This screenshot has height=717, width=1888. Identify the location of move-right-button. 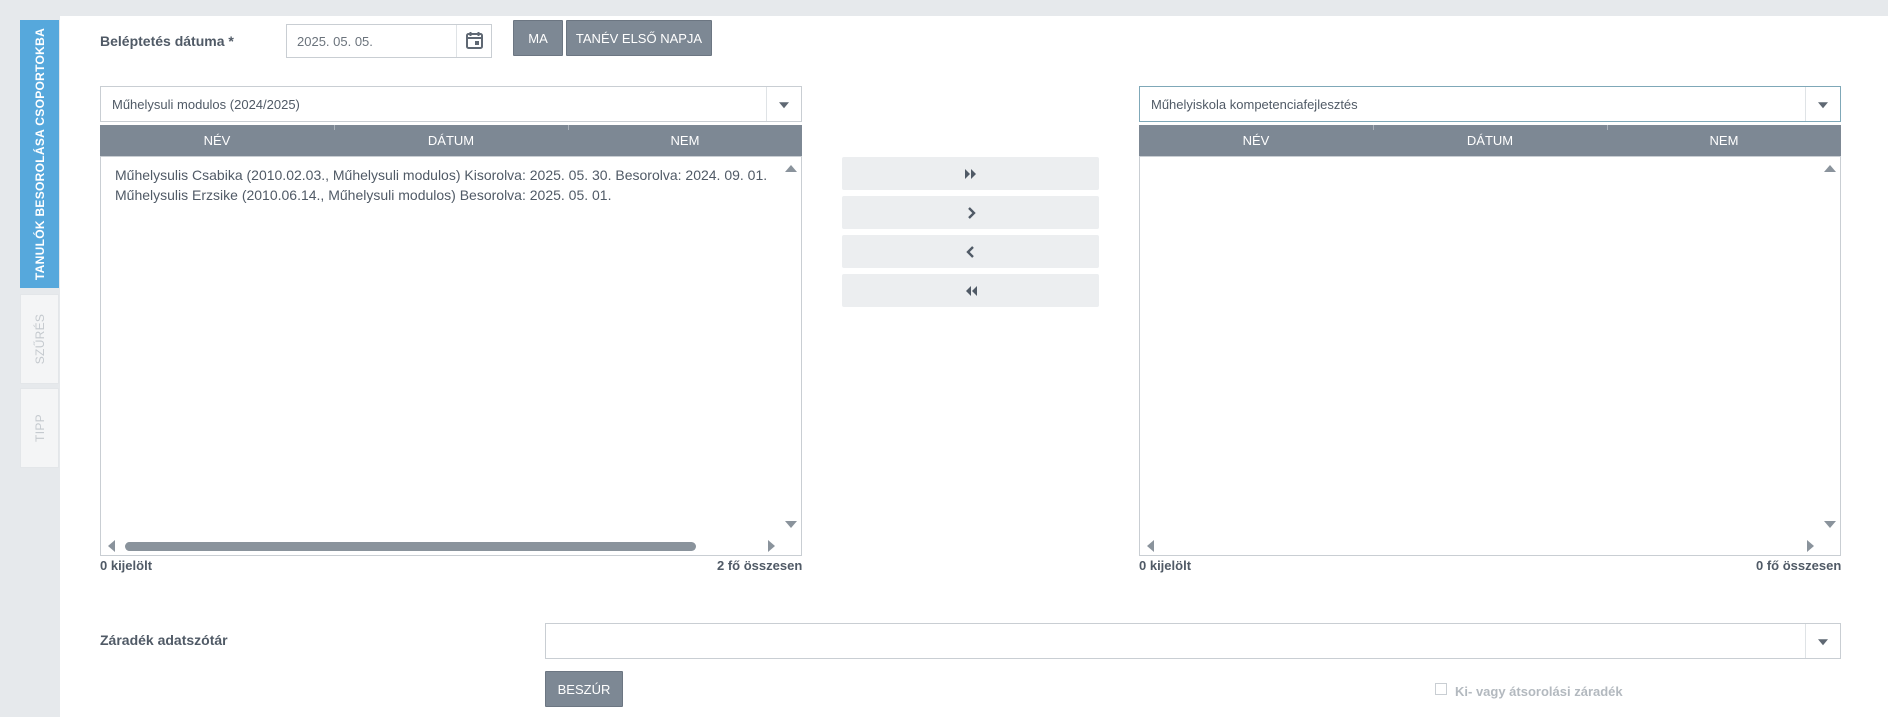
(970, 212).